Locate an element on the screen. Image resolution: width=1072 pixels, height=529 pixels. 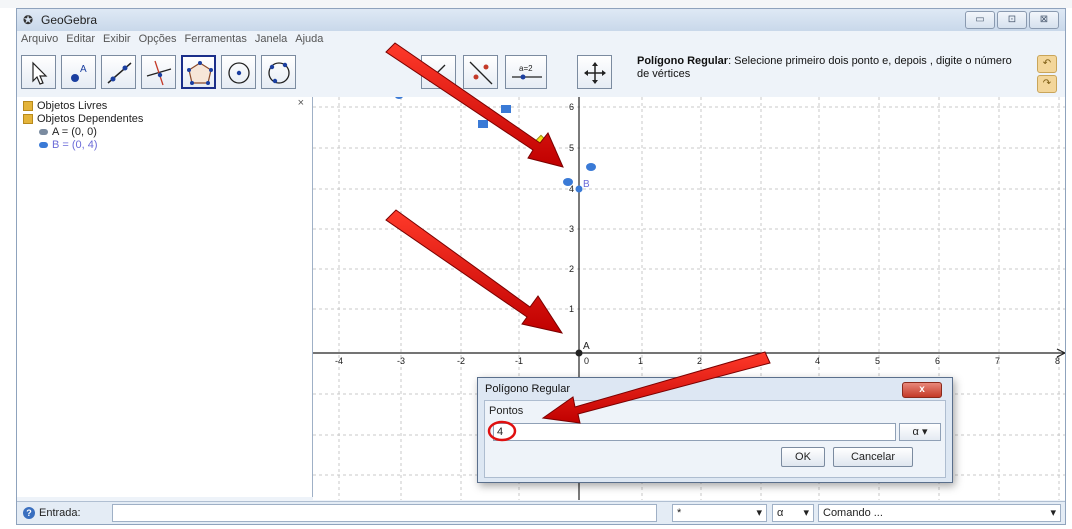
undo-icon: ↶ is located at coordinates (1047, 64).